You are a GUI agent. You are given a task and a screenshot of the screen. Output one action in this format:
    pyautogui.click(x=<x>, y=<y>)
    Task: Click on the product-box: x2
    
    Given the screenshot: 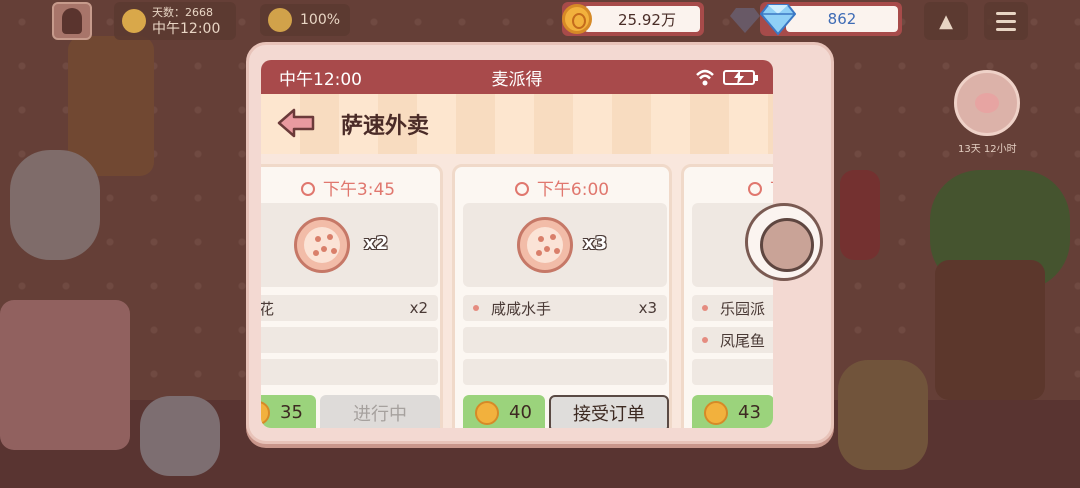 What is the action you would take?
    pyautogui.click(x=349, y=245)
    